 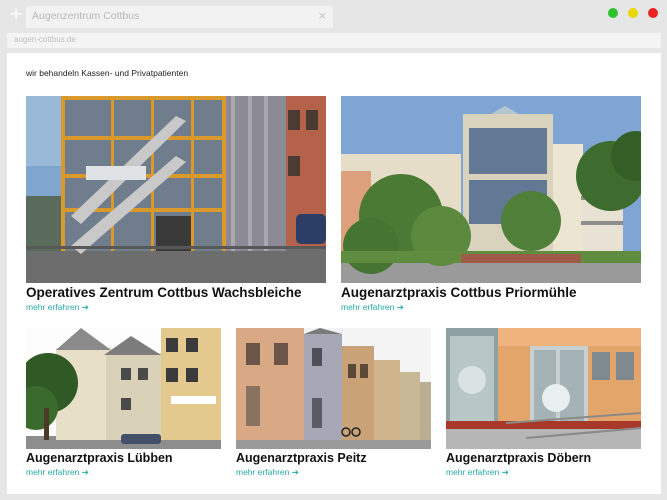 I want to click on location-title: Operatives Zentrum Cottbus Wachsbleiche, so click(x=164, y=292).